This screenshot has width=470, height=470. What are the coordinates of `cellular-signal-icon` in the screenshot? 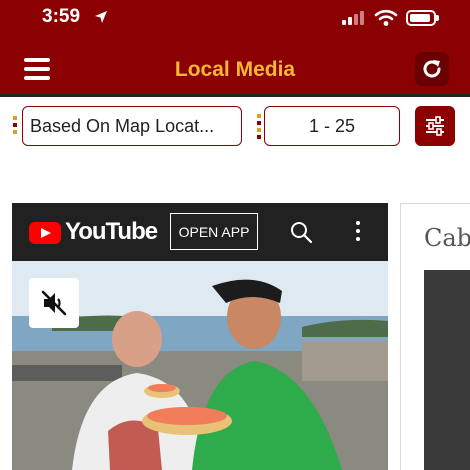 It's located at (353, 18).